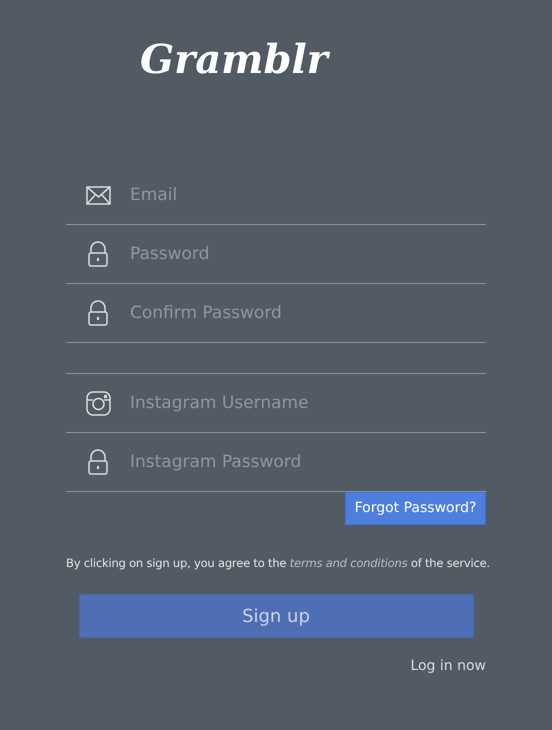 Image resolution: width=552 pixels, height=730 pixels. I want to click on forgot-password-button: Forgot Password?, so click(415, 508).